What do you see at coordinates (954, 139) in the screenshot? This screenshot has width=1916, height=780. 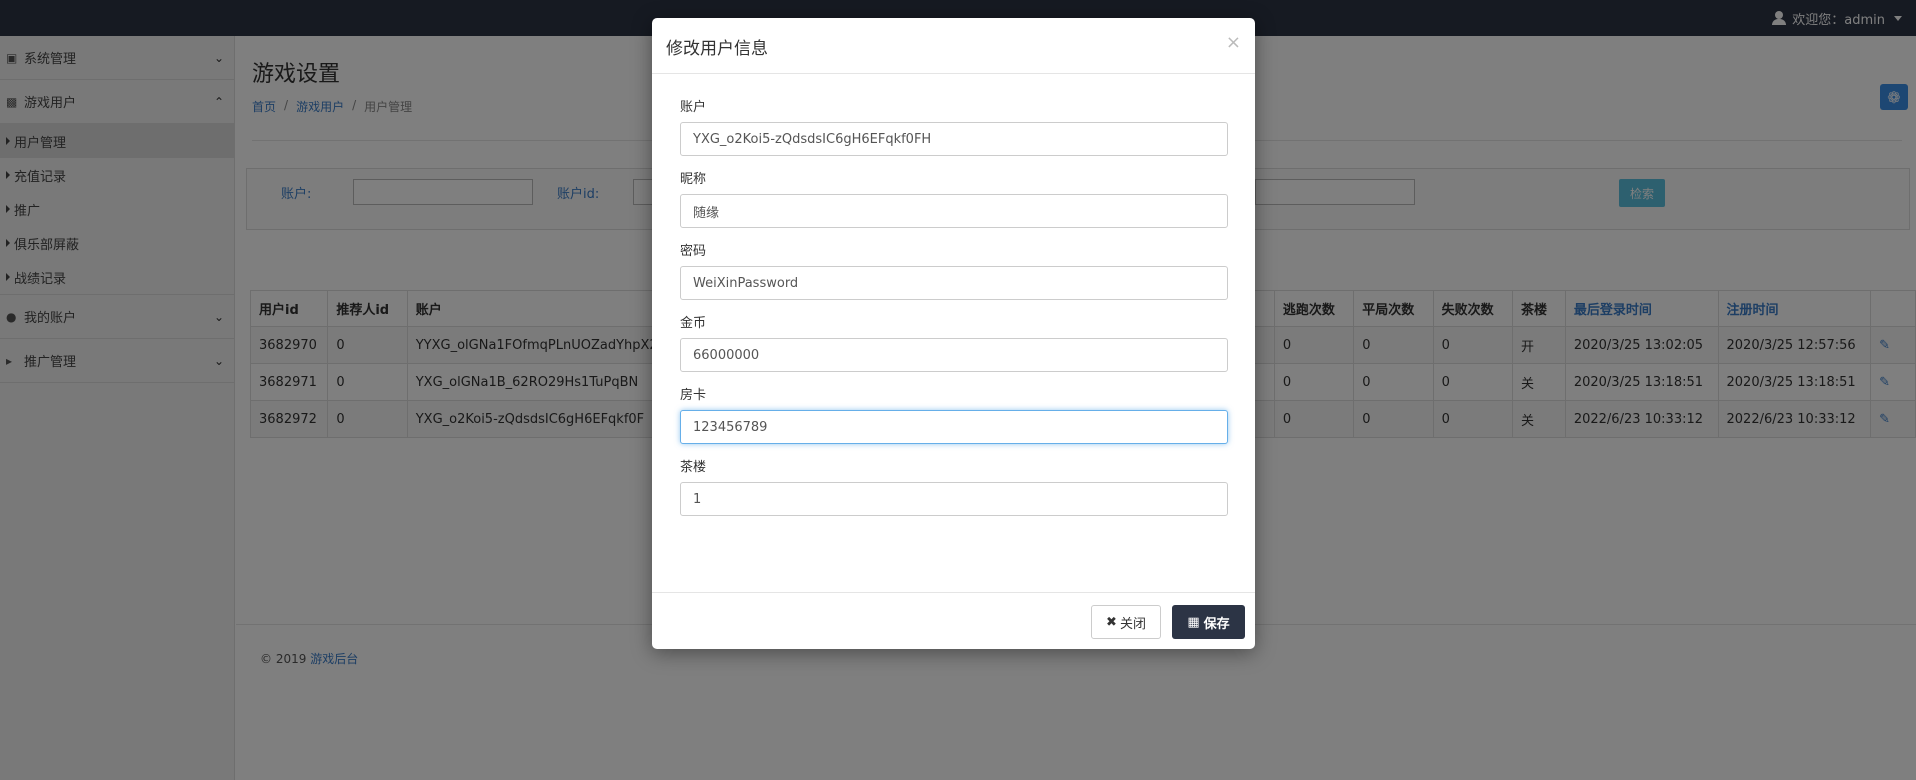 I see `account-input` at bounding box center [954, 139].